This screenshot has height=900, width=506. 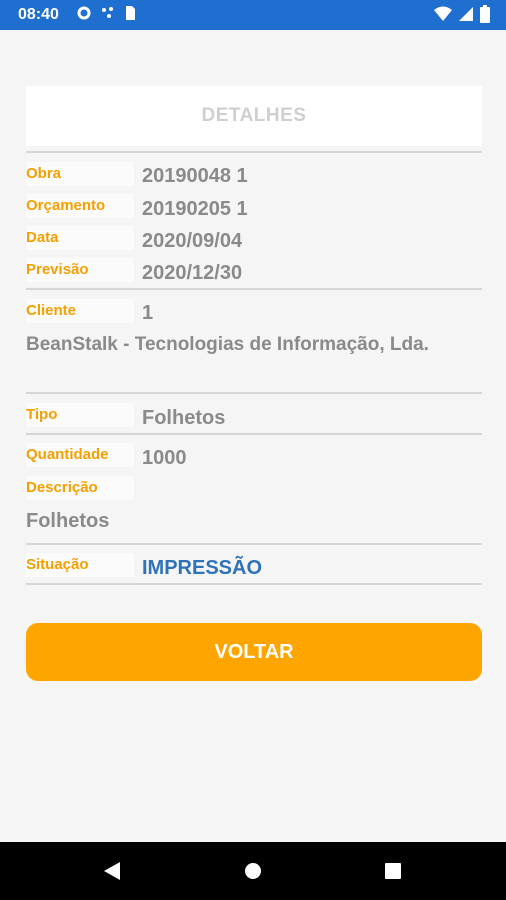 I want to click on dots-icon, so click(x=108, y=15).